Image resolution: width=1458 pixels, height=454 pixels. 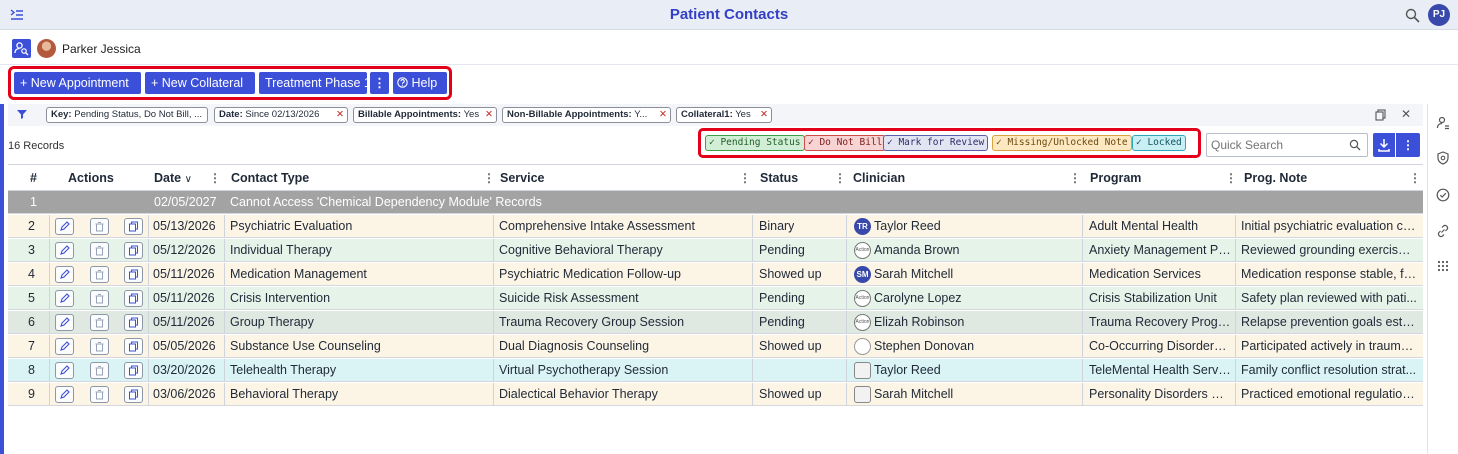 I want to click on filter-icon, so click(x=22, y=114).